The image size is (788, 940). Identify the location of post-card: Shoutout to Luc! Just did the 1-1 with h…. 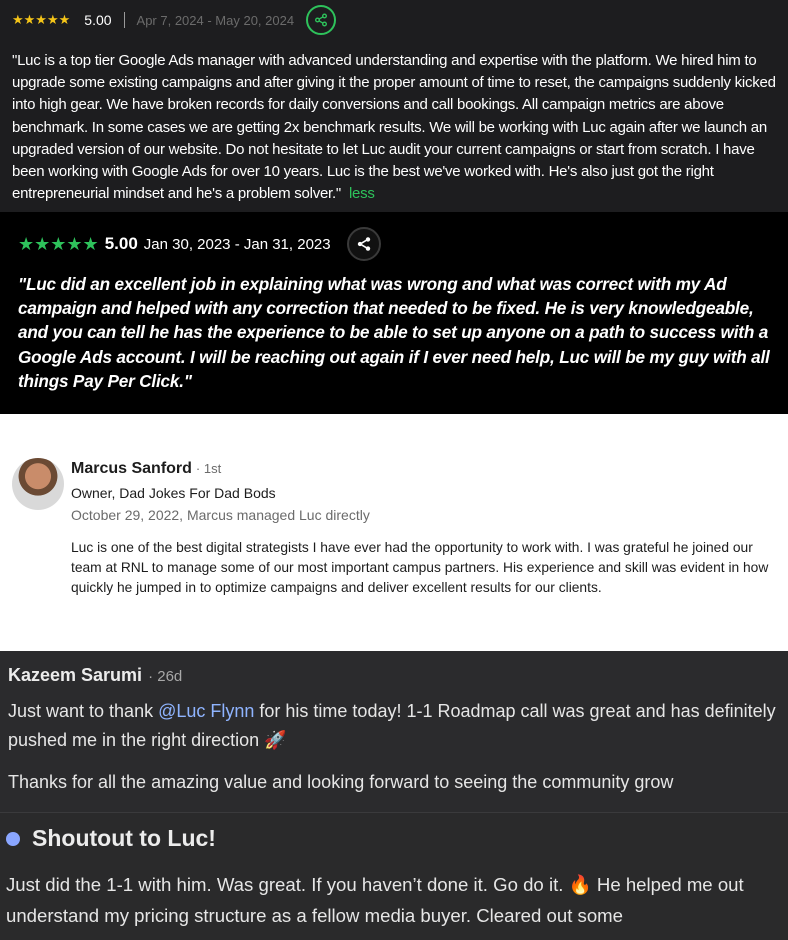
(394, 876).